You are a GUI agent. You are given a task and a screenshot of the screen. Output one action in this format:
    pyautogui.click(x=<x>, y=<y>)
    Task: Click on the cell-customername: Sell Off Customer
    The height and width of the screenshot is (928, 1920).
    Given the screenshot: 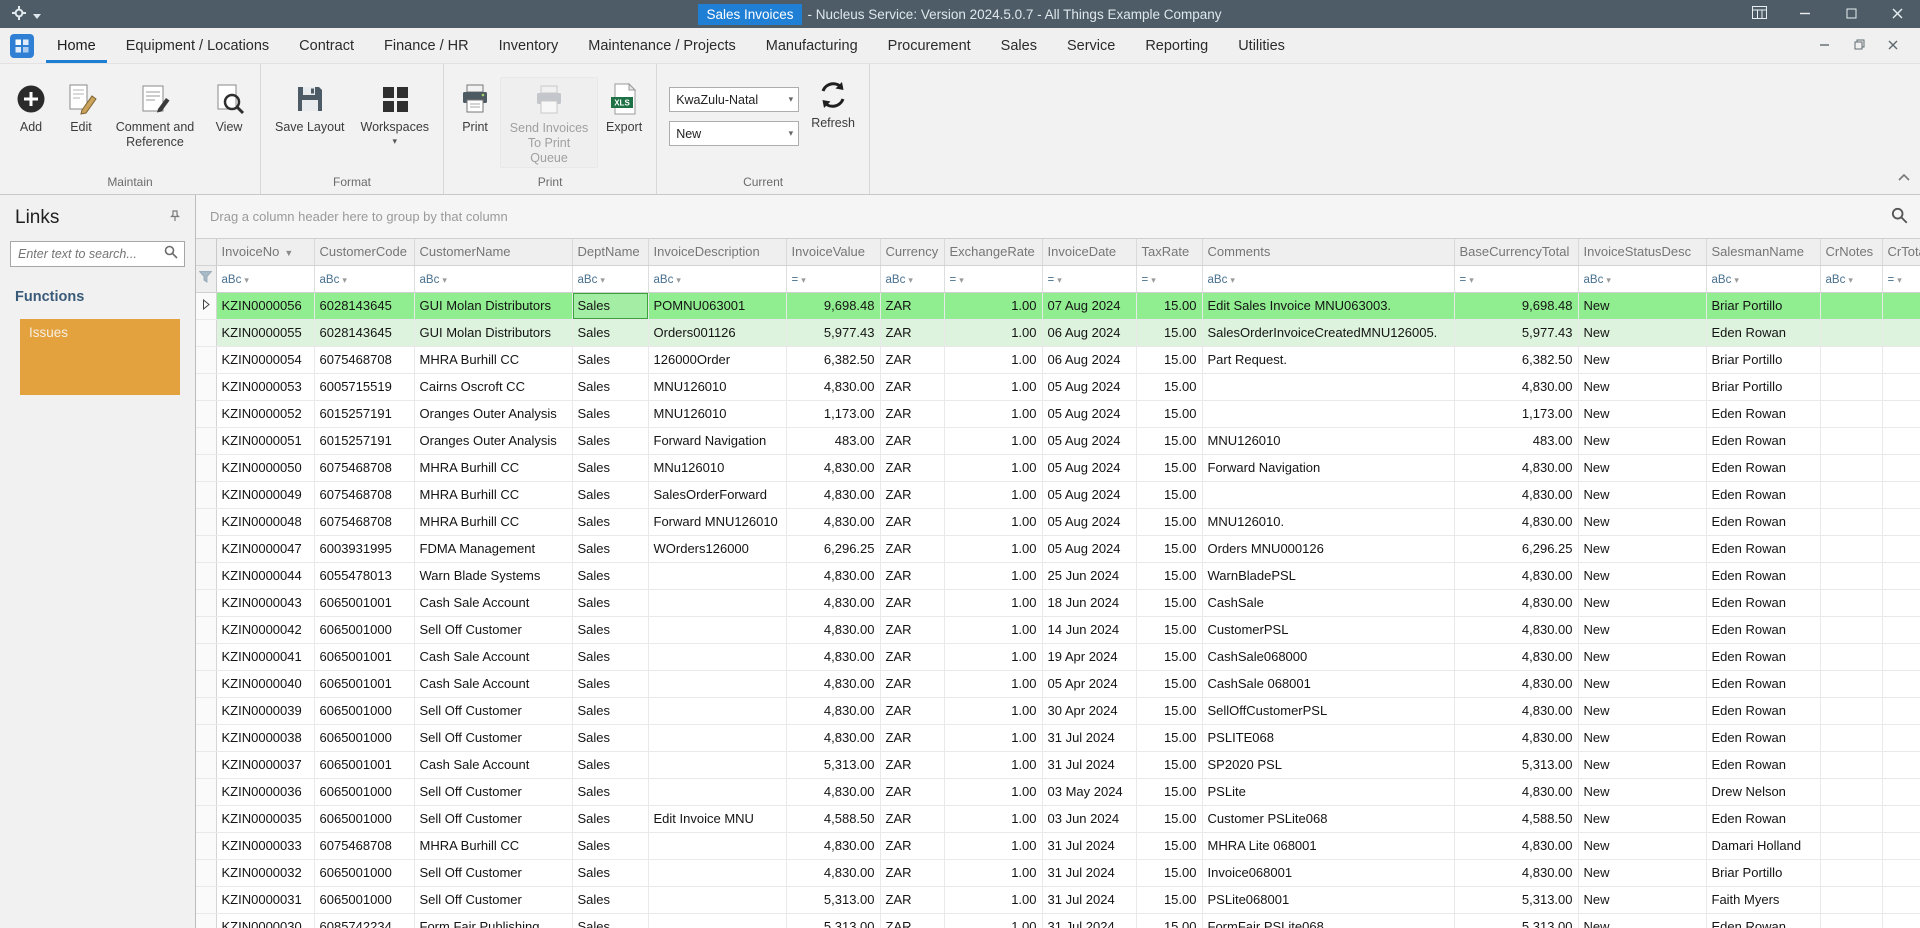 What is the action you would take?
    pyautogui.click(x=493, y=819)
    